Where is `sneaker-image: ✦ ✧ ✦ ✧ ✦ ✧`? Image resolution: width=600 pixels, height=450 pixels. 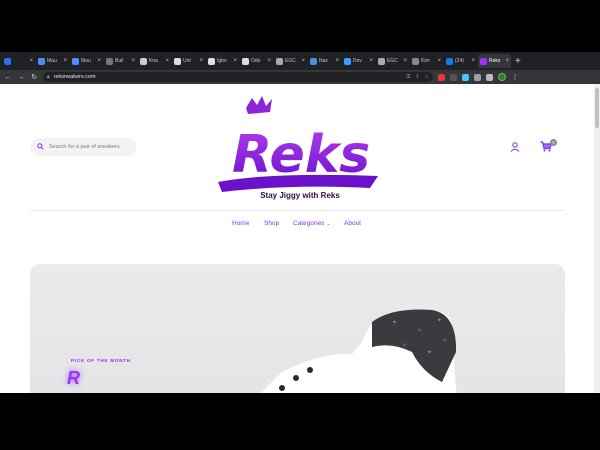
sneaker-image: ✦ ✧ ✦ ✧ ✦ ✧ is located at coordinates (359, 351).